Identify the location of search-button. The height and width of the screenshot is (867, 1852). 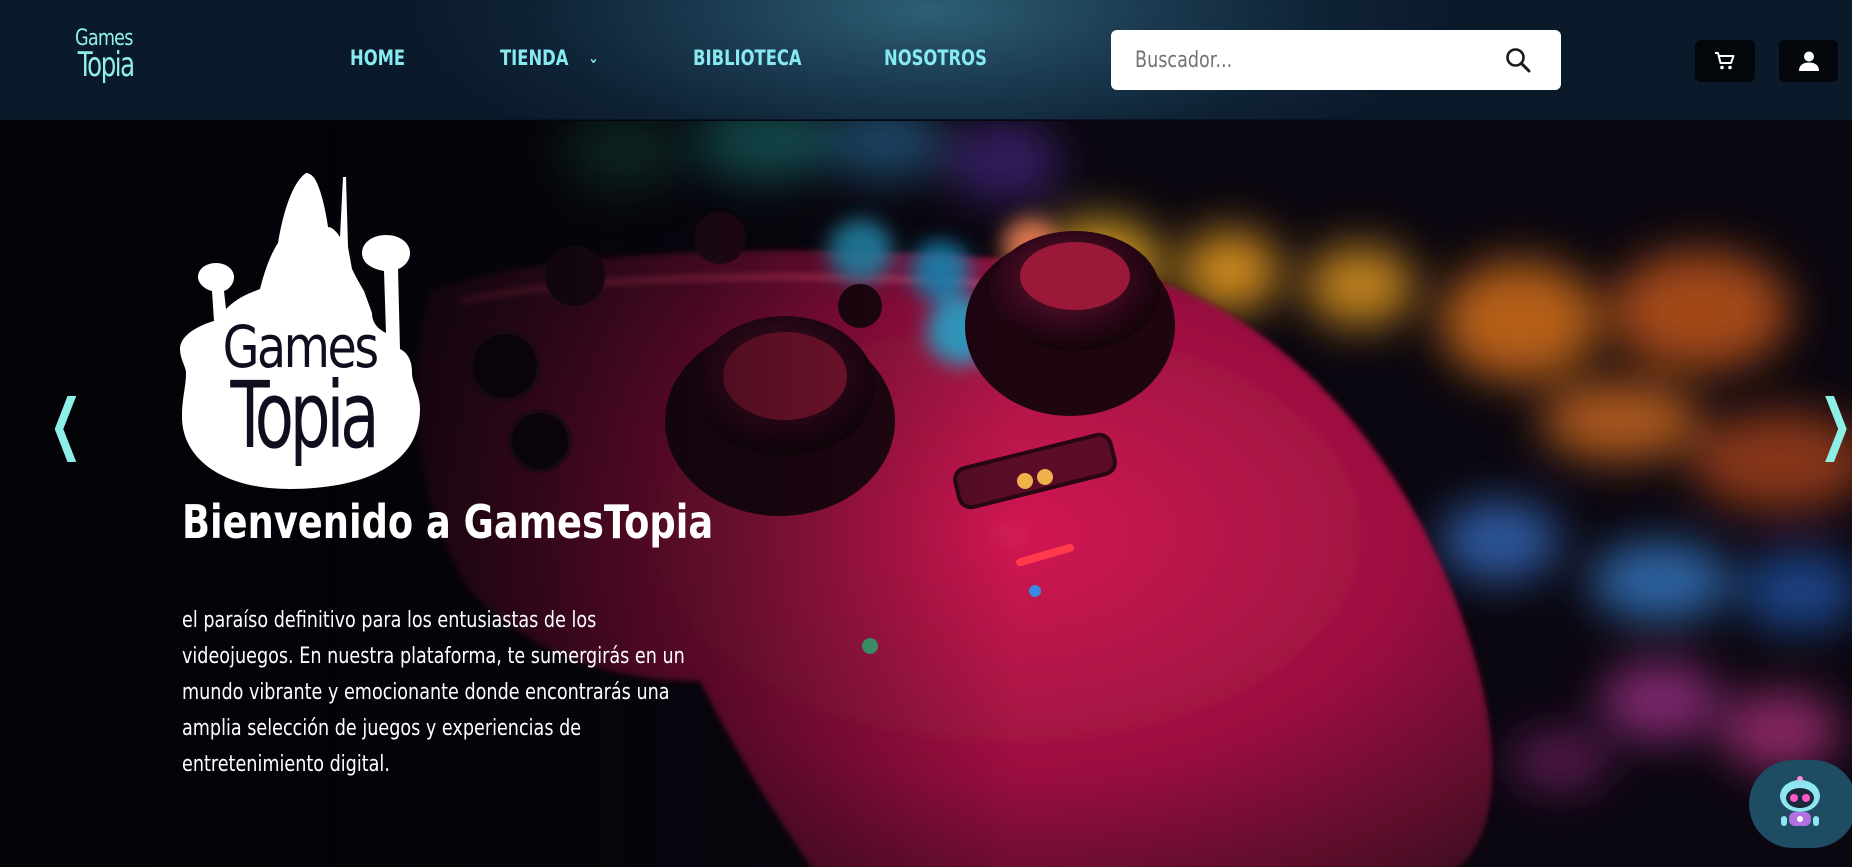
(1515, 60).